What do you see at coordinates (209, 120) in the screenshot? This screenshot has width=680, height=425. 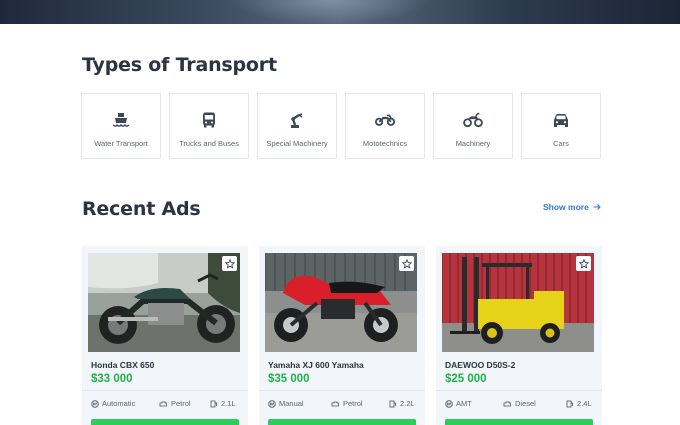 I see `bus-icon` at bounding box center [209, 120].